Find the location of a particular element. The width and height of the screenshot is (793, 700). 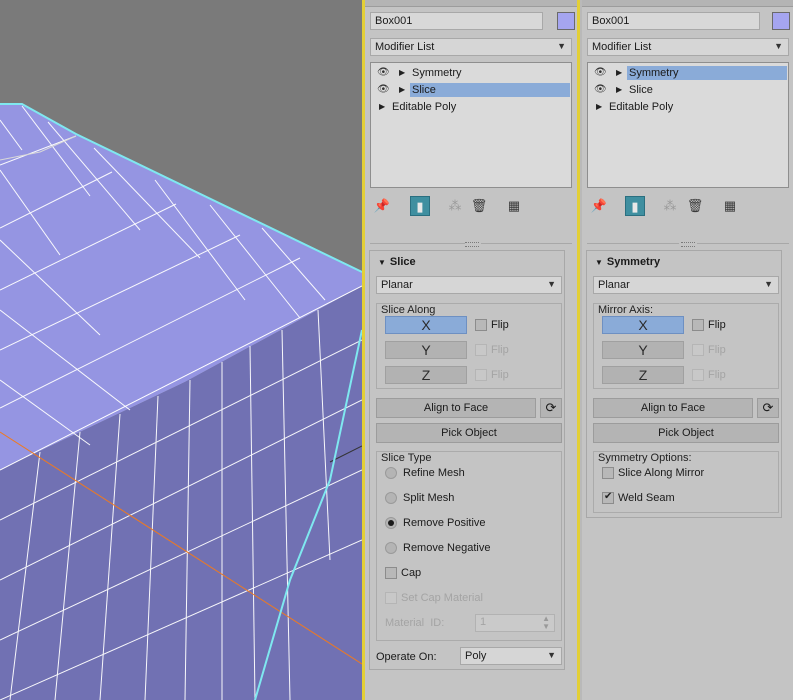

material-id-value: 1 is located at coordinates (483, 622).